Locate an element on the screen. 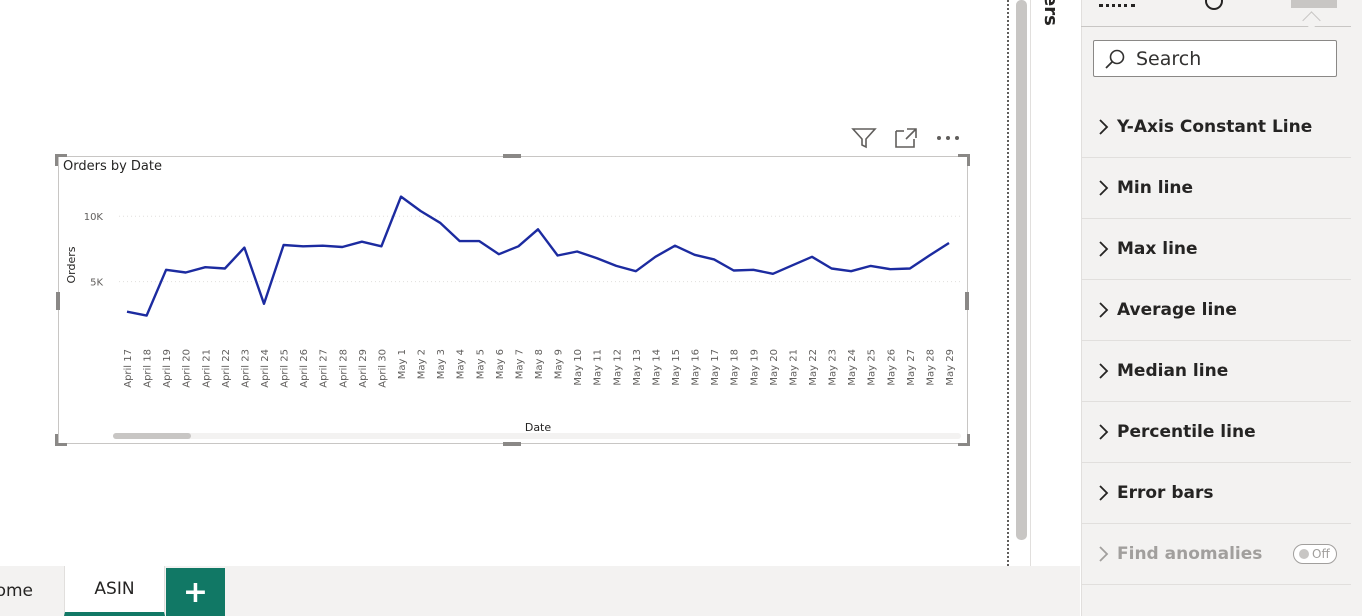  section-find-anomalies: Find anomalies Off is located at coordinates (1216, 554).